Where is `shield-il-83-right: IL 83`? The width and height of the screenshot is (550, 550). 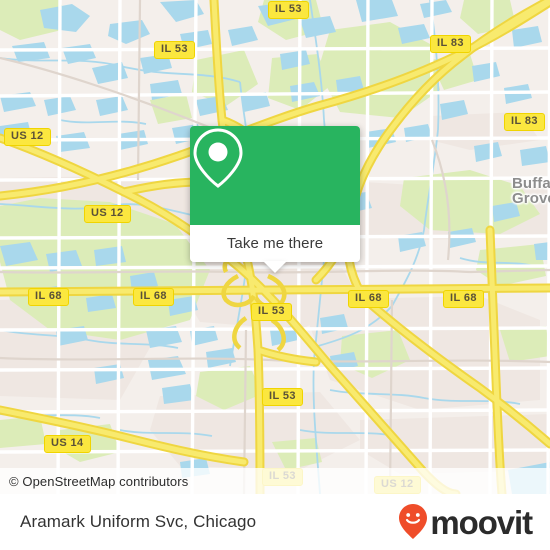
shield-il-83-right: IL 83 is located at coordinates (524, 122).